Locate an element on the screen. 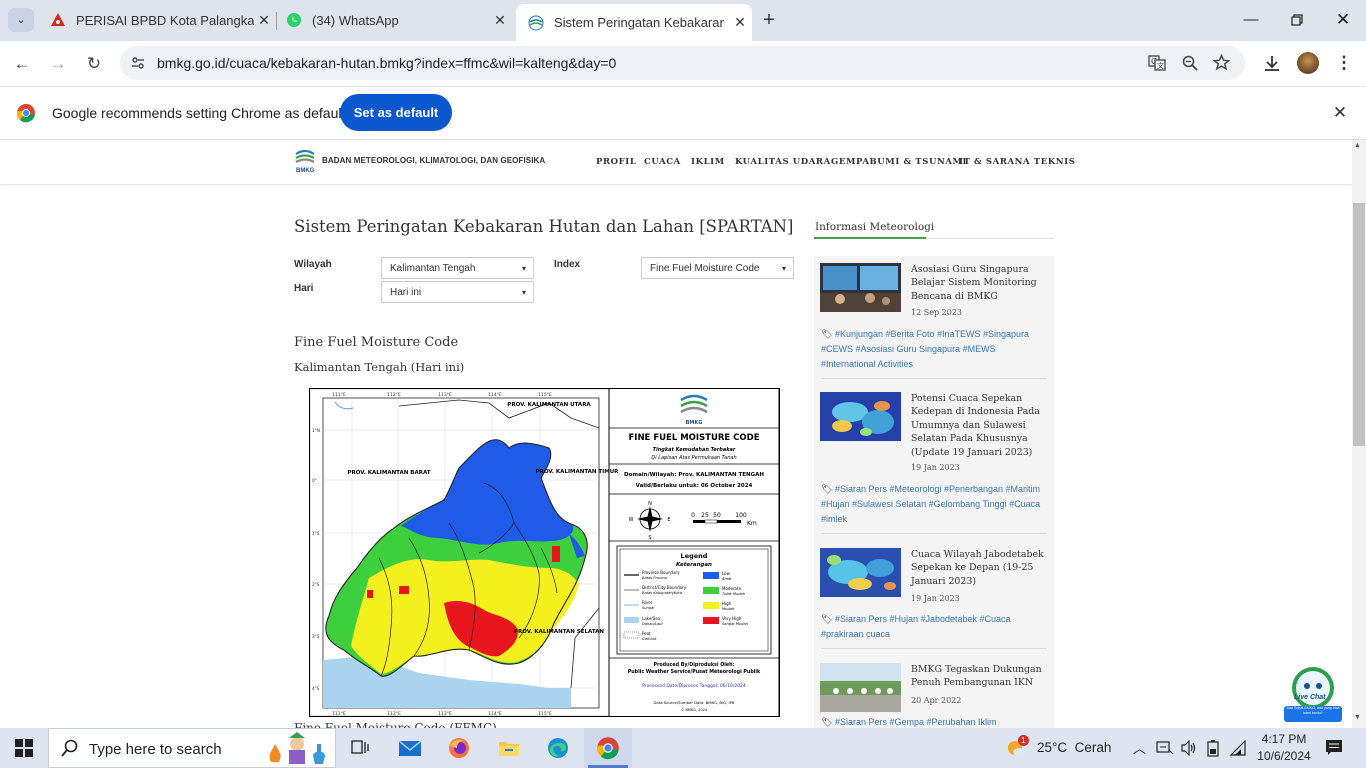  firefox-icon is located at coordinates (459, 748).